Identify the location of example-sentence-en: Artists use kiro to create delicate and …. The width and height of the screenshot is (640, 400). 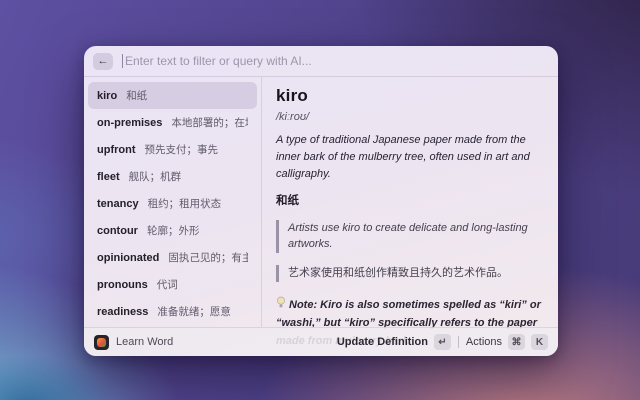
(410, 236).